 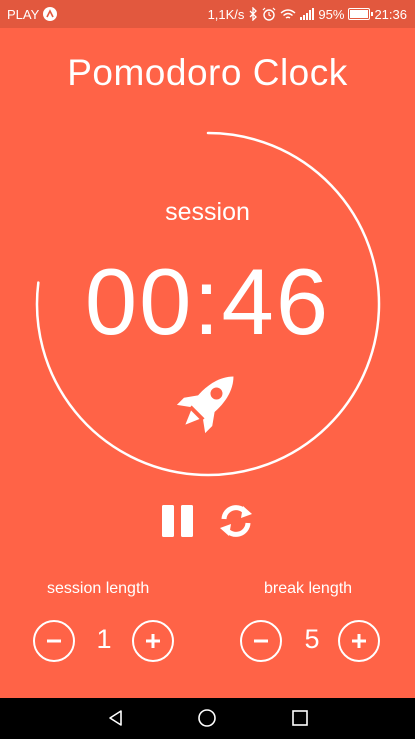 I want to click on pause-button, so click(x=178, y=521).